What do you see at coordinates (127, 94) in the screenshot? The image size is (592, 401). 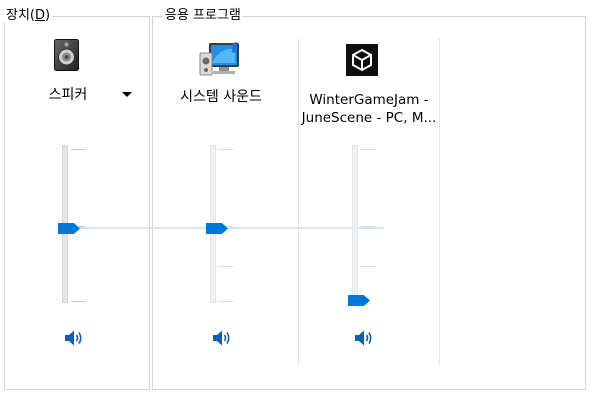 I see `device-dropdown-arrow` at bounding box center [127, 94].